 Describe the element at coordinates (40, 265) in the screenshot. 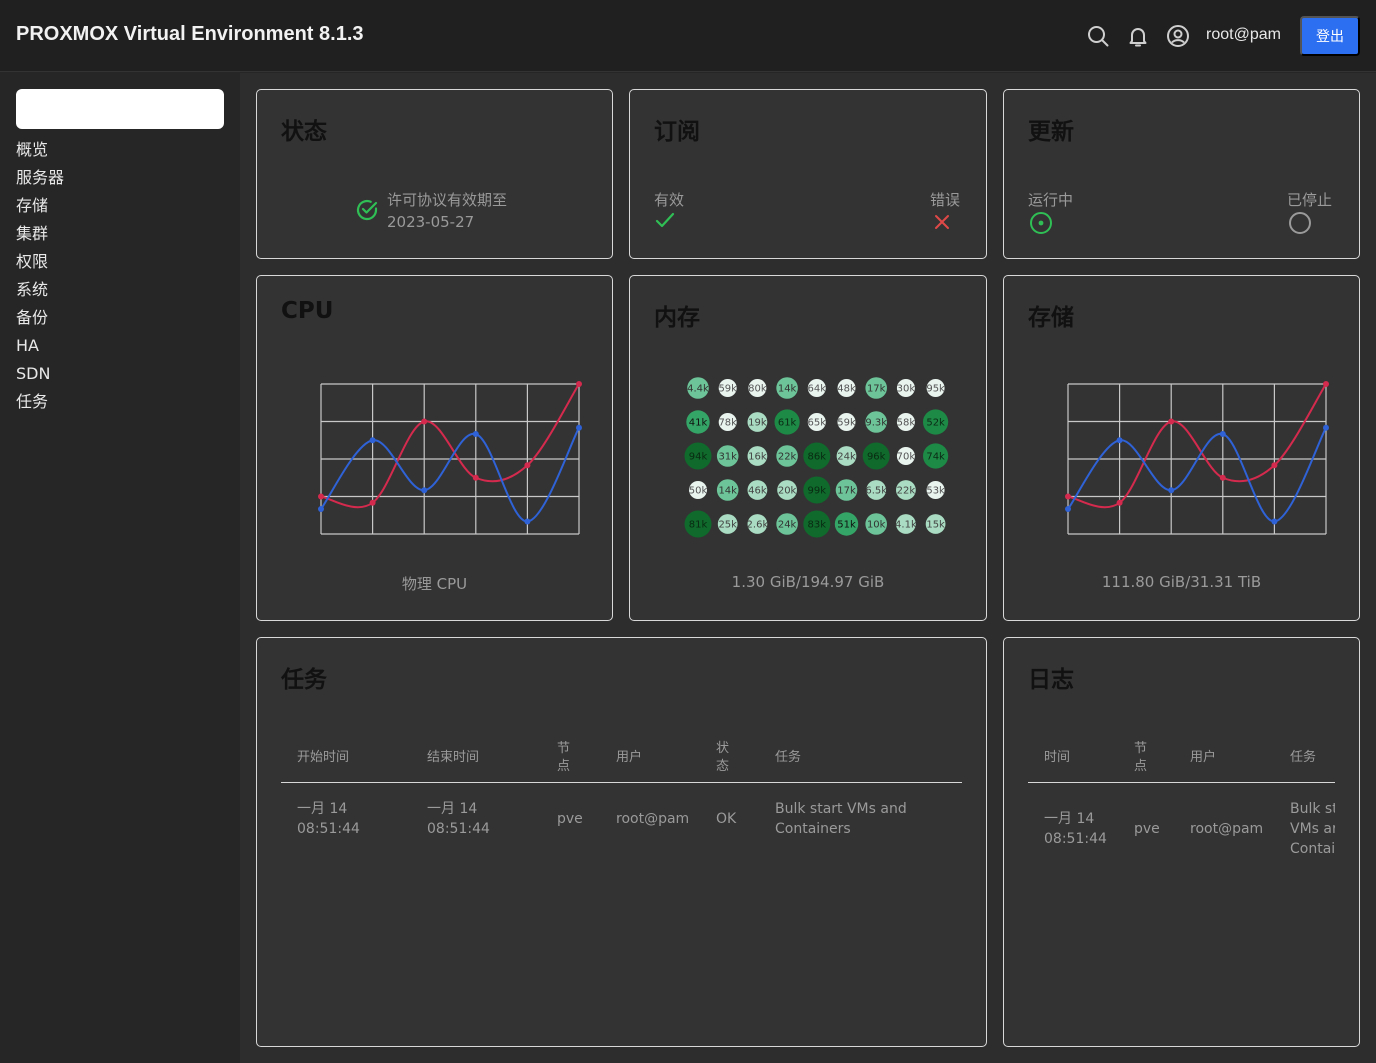

I see `nav-item-permissions: 权限` at that location.